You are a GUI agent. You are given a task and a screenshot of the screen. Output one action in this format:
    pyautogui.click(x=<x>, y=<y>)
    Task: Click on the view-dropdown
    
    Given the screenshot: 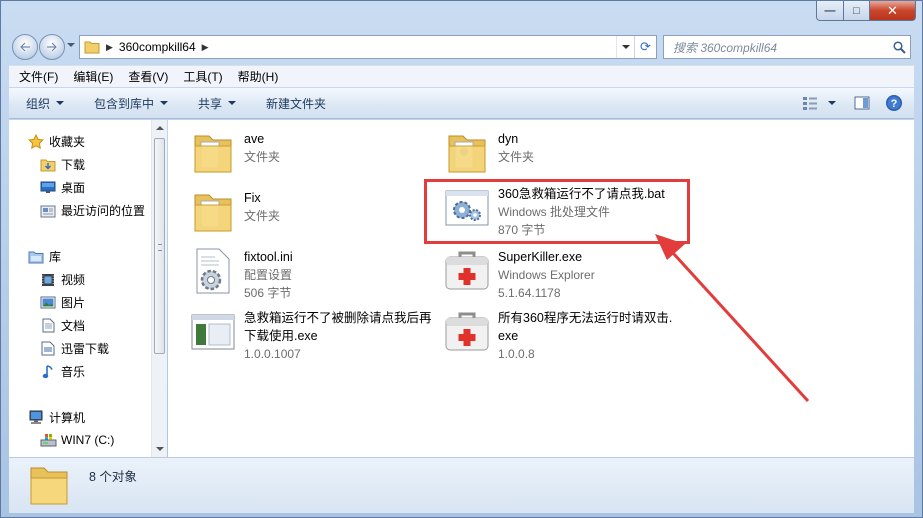 What is the action you would take?
    pyautogui.click(x=832, y=103)
    